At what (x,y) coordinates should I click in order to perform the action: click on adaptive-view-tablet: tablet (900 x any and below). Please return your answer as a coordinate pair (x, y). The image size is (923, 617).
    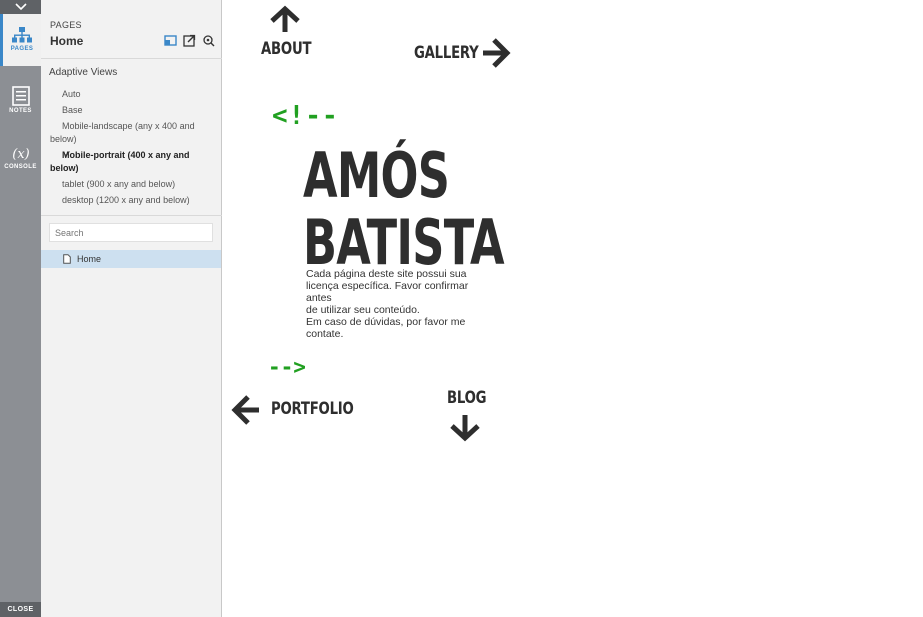
    Looking at the image, I should click on (134, 184).